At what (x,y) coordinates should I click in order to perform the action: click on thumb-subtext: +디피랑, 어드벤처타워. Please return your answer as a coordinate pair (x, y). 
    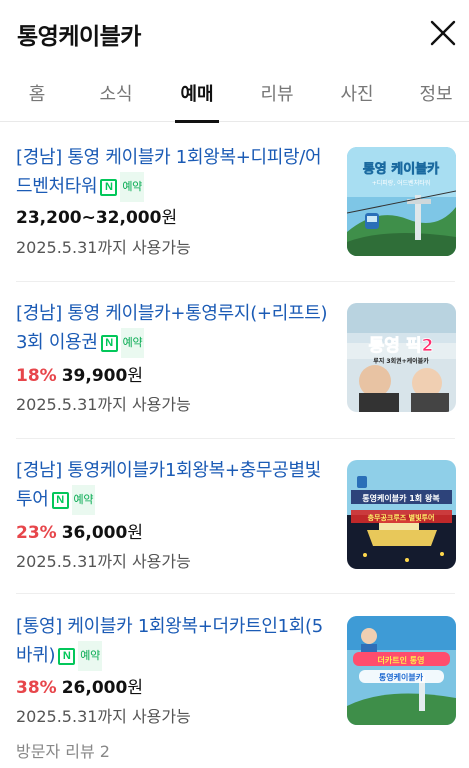
    Looking at the image, I should click on (401, 183).